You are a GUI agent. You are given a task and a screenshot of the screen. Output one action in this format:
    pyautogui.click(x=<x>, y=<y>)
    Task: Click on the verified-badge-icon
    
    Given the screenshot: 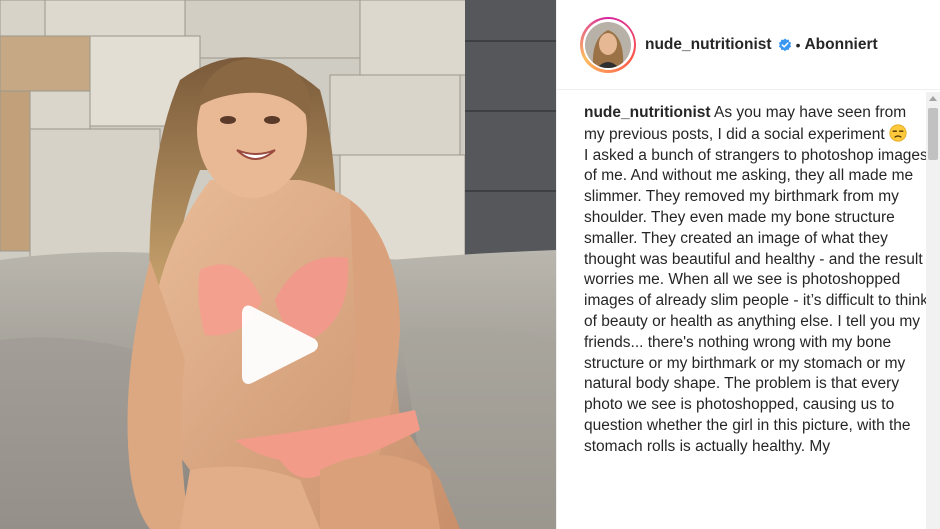 What is the action you would take?
    pyautogui.click(x=784, y=44)
    